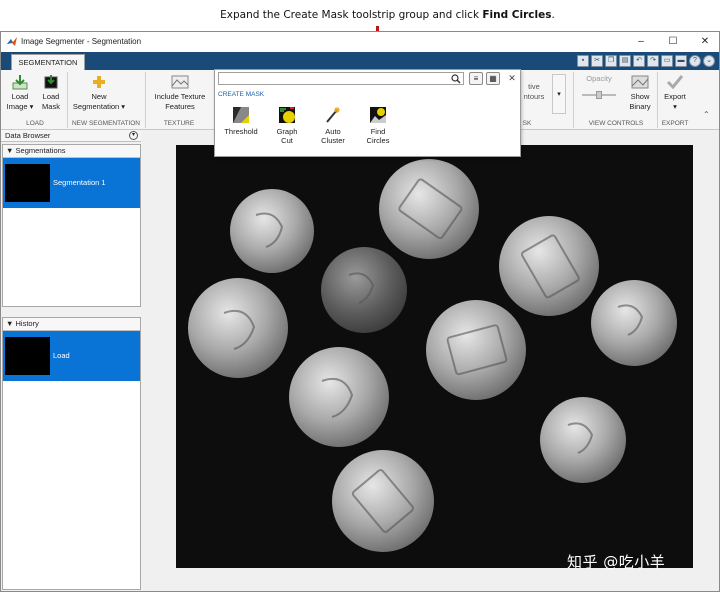 The height and width of the screenshot is (592, 720). What do you see at coordinates (71, 151) in the screenshot?
I see `segmentations-header: ▼ Segmentations` at bounding box center [71, 151].